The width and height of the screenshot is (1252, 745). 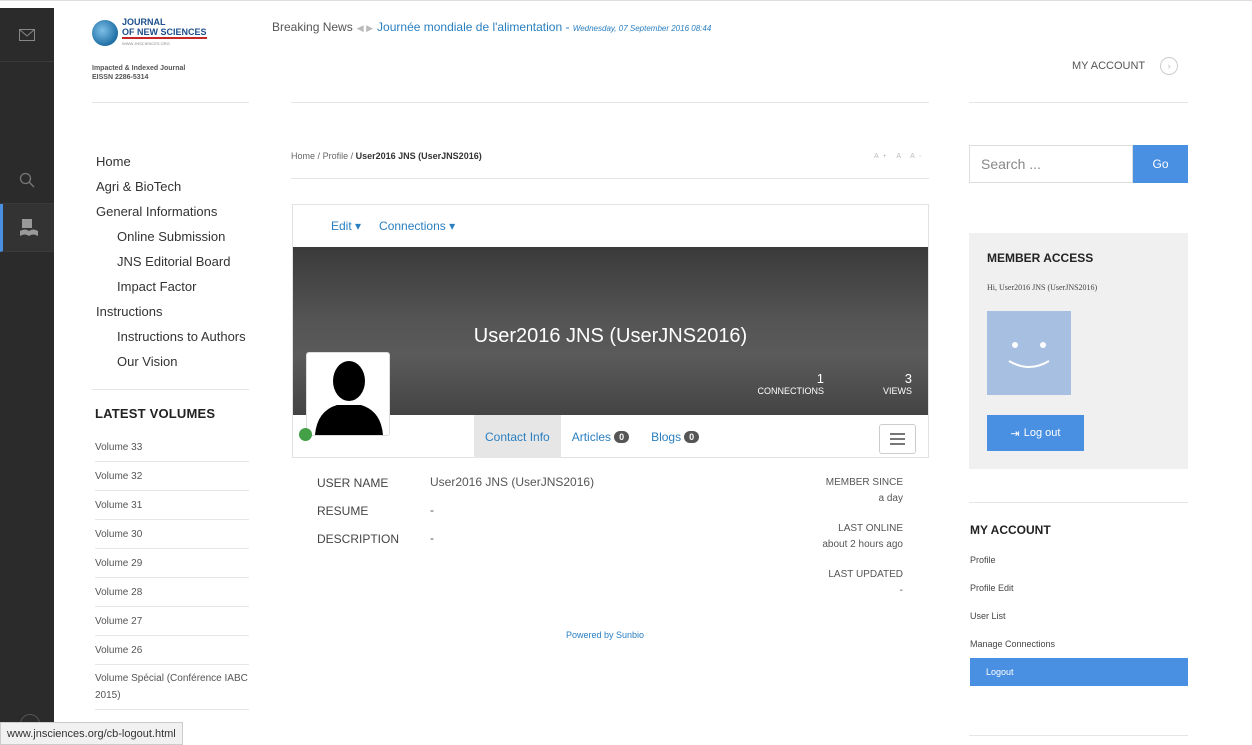 I want to click on online-status-dot, so click(x=305, y=434).